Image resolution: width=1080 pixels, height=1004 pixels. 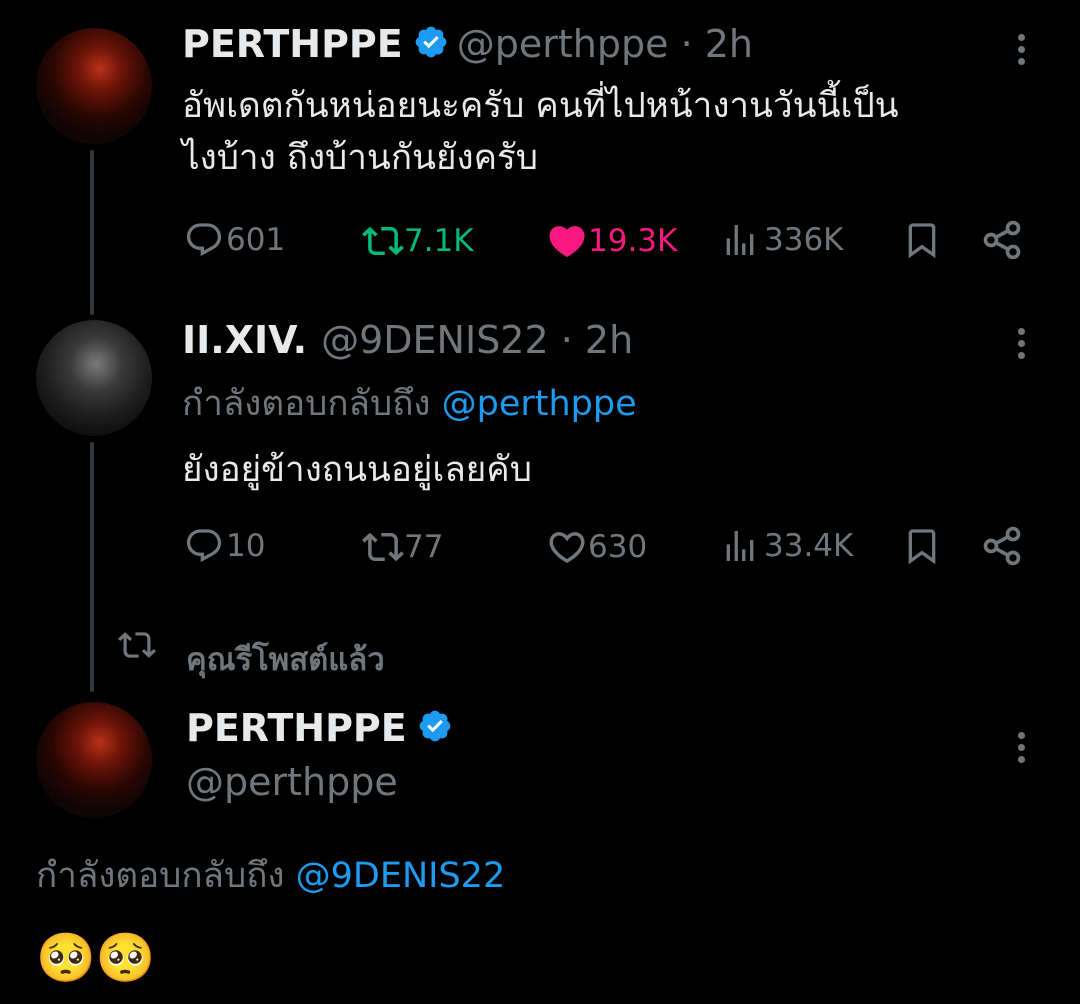 I want to click on retweet-button: 77, so click(x=402, y=547).